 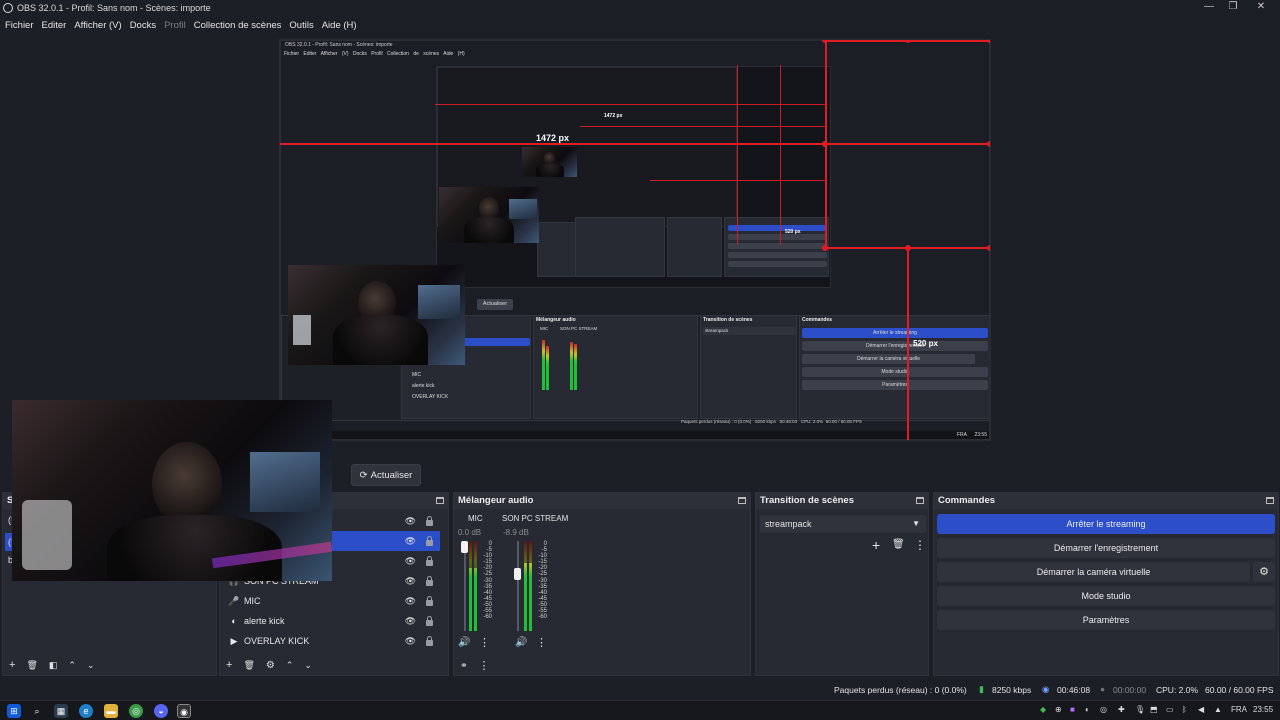 What do you see at coordinates (516, 532) in the screenshot?
I see `sonpc-db: -8.9 dB` at bounding box center [516, 532].